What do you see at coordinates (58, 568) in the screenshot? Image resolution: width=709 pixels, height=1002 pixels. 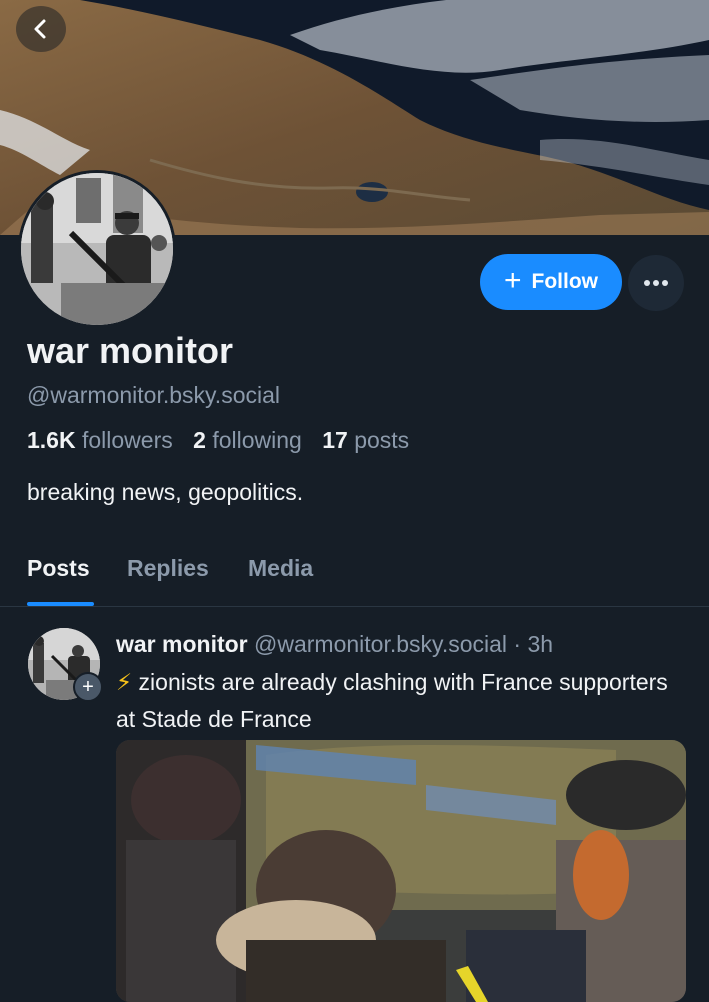 I see `tab-posts: Posts` at bounding box center [58, 568].